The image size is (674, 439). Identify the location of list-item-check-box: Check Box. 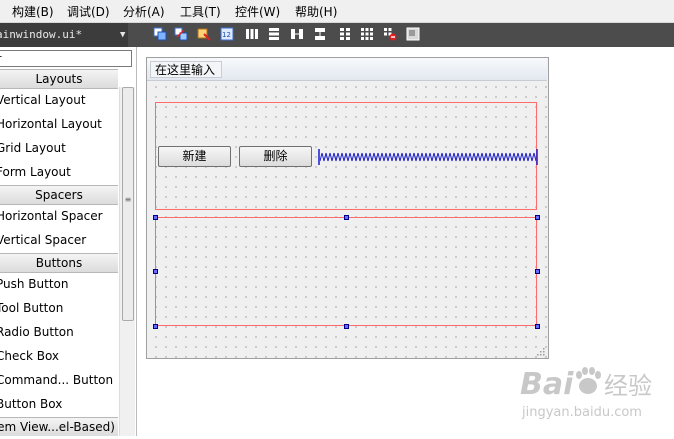
(60, 356).